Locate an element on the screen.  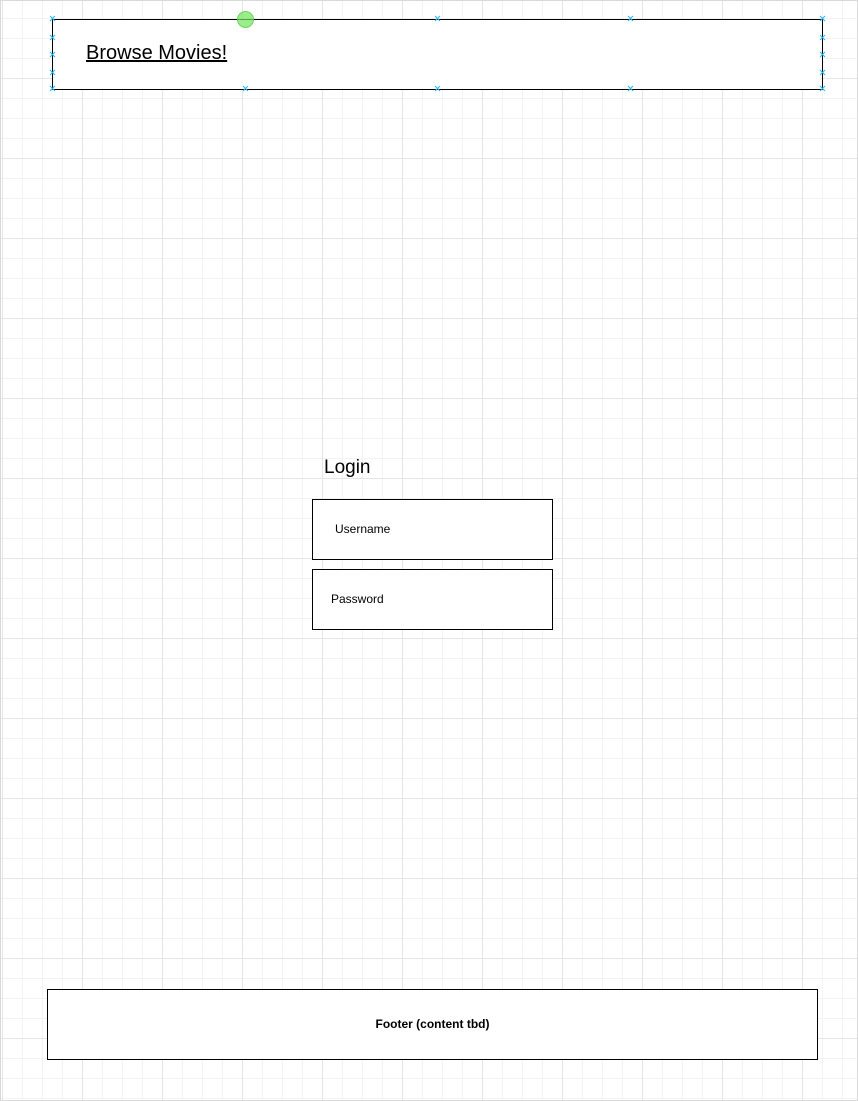
username-label: Username is located at coordinates (363, 529).